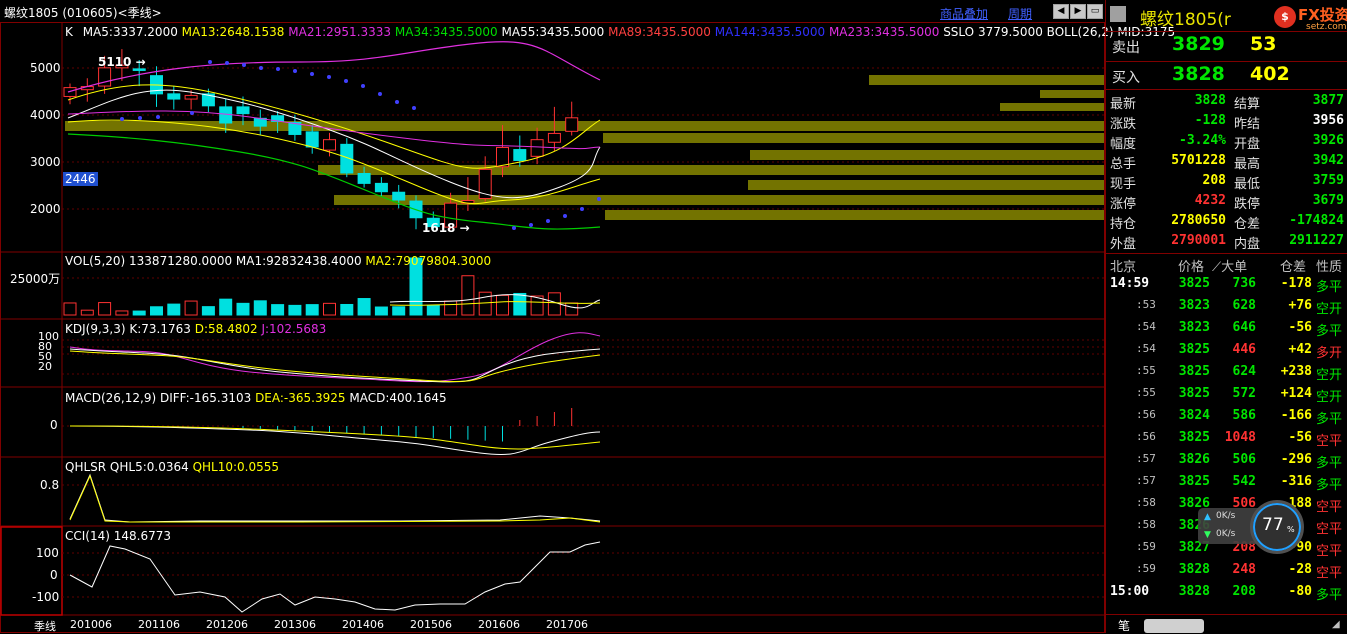 The image size is (1347, 634). I want to click on trade-price: 3828, so click(1194, 569).